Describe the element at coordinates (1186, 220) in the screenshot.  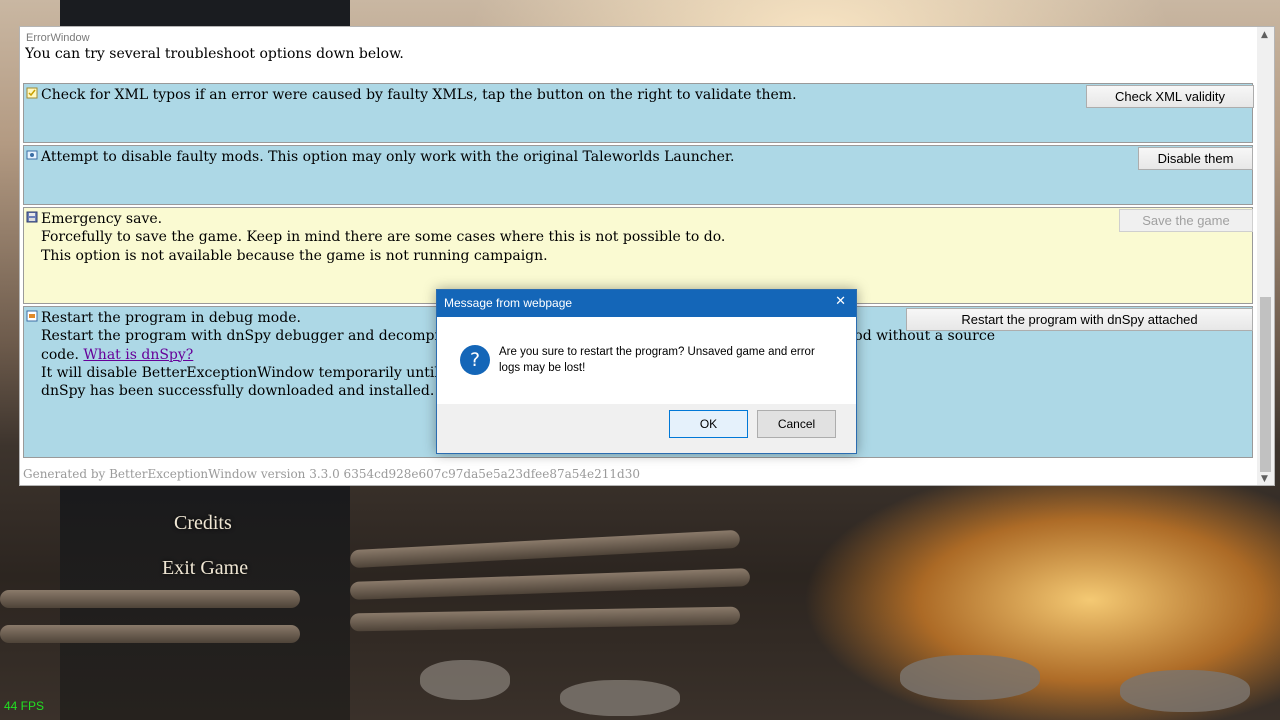
I see `save-game-button: Save the game` at that location.